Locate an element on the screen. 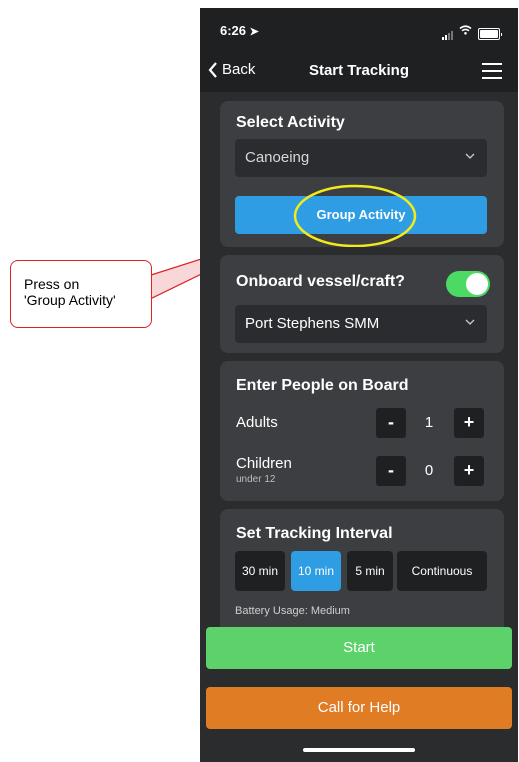  activity-dropdown: Canoeing is located at coordinates (361, 158).